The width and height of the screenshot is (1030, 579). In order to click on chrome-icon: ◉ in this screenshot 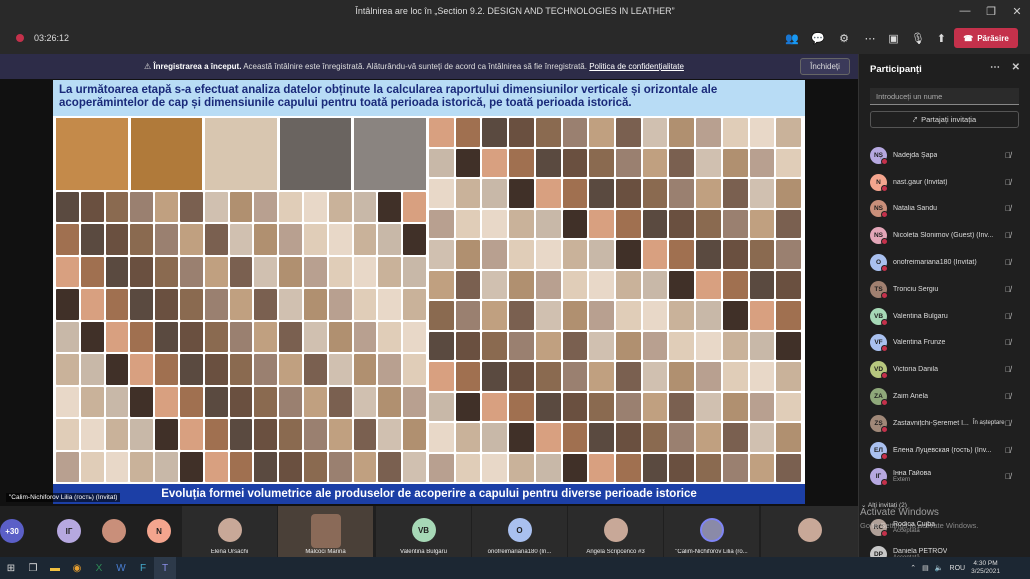, I will do `click(77, 568)`.